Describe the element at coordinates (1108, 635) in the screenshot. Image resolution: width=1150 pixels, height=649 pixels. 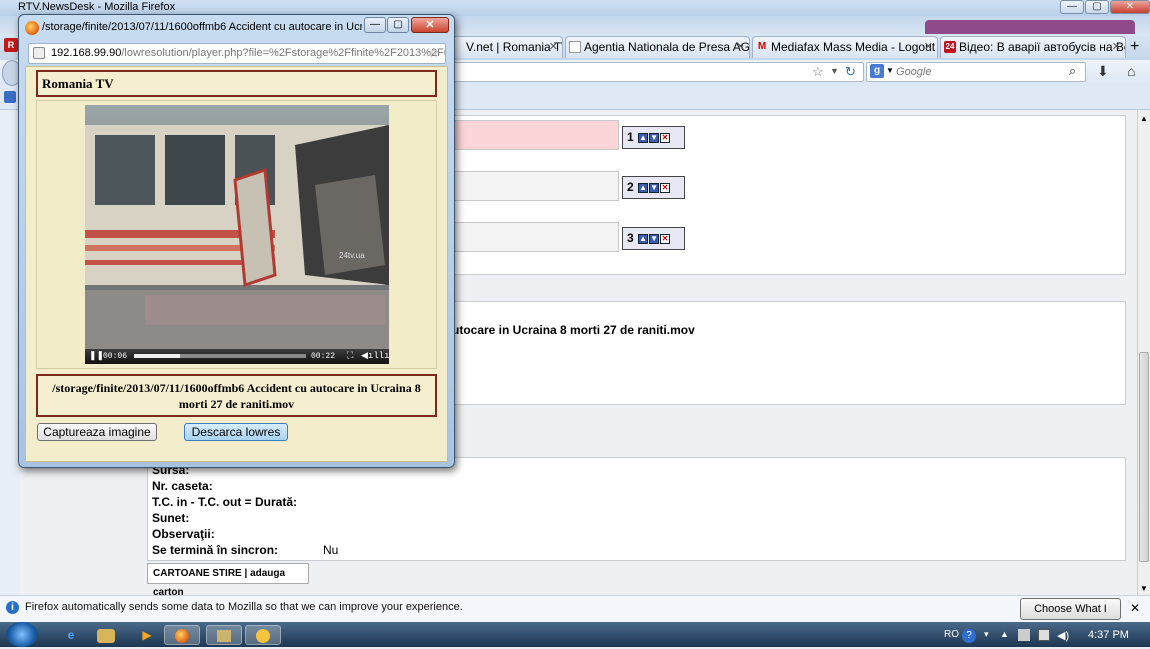
I see `taskbar-clock: 4:37 PM` at that location.